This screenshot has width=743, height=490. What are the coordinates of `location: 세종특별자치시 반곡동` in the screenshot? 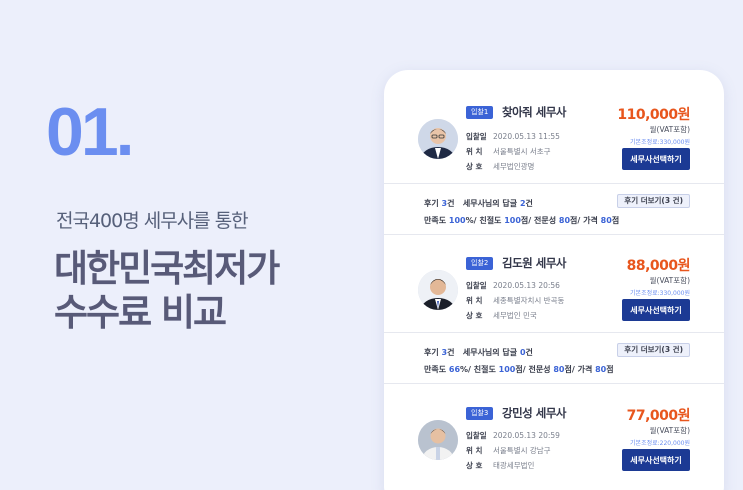 It's located at (529, 300).